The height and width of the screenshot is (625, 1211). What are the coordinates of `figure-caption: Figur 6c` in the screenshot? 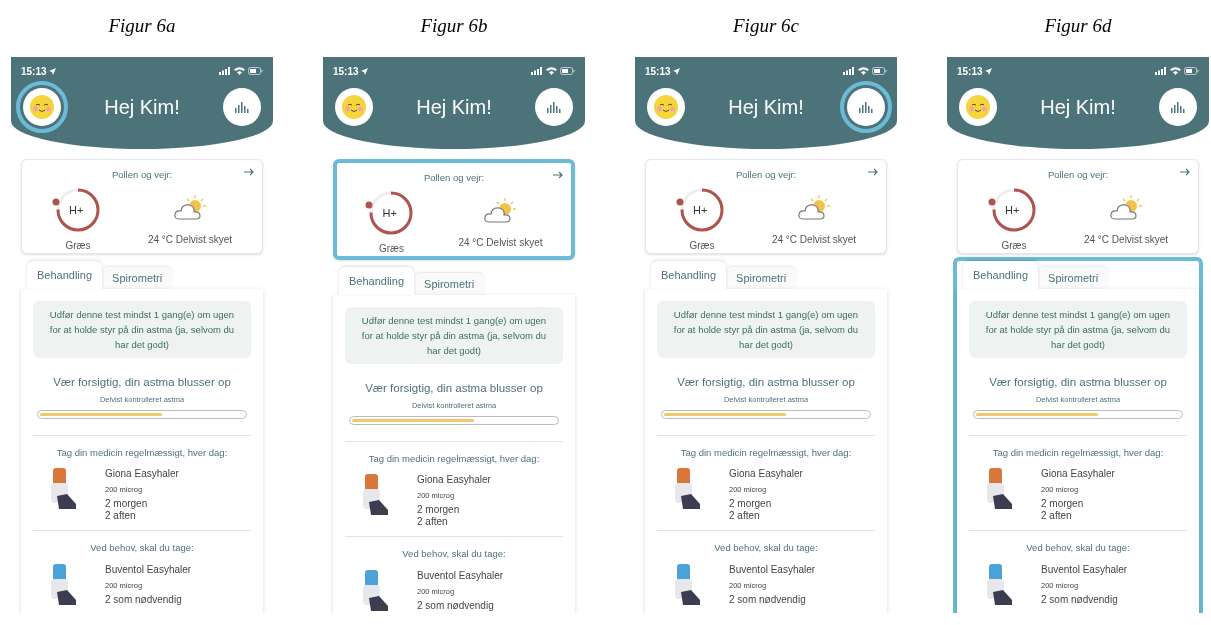 It's located at (766, 26).